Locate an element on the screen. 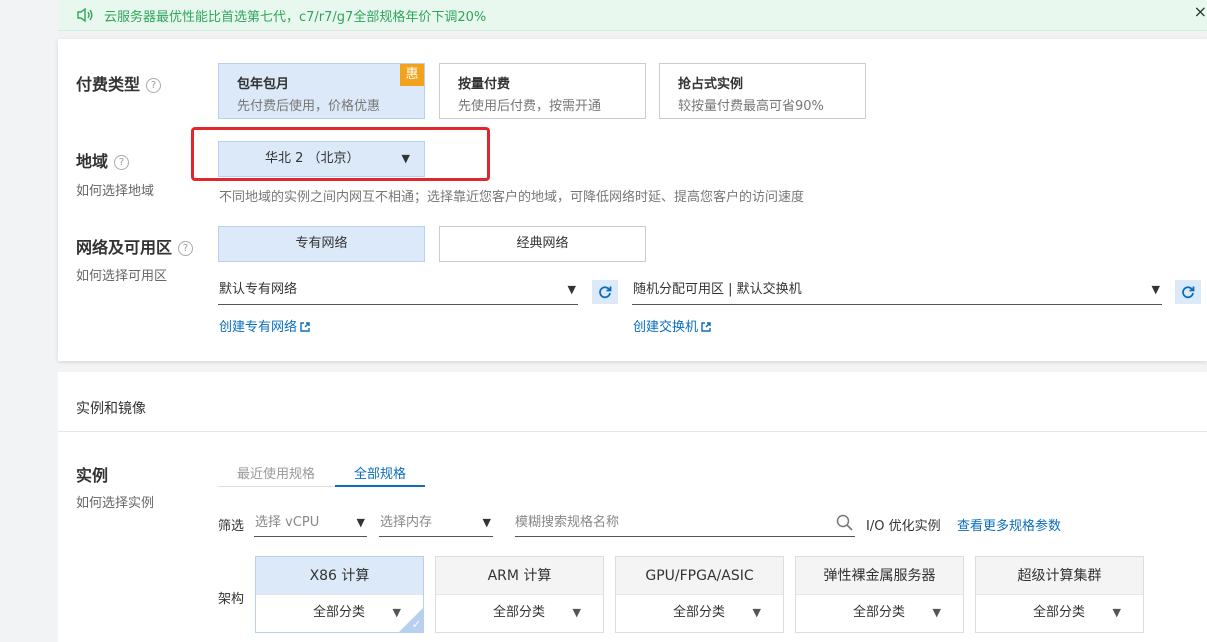 This screenshot has width=1207, height=642. search-icon is located at coordinates (844, 522).